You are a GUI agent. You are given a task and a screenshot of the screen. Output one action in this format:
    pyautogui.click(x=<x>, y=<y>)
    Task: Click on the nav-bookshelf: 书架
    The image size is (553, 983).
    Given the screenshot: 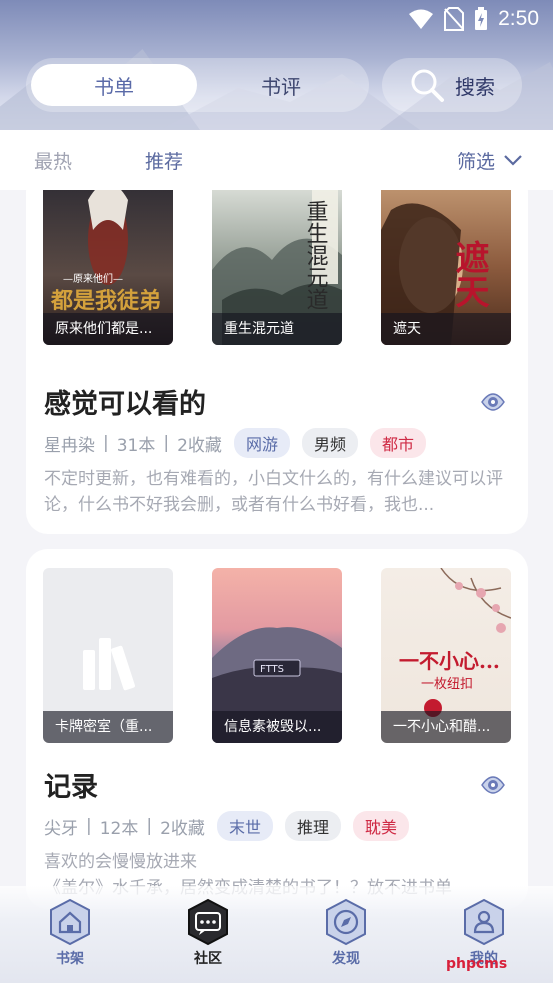 What is the action you would take?
    pyautogui.click(x=70, y=933)
    